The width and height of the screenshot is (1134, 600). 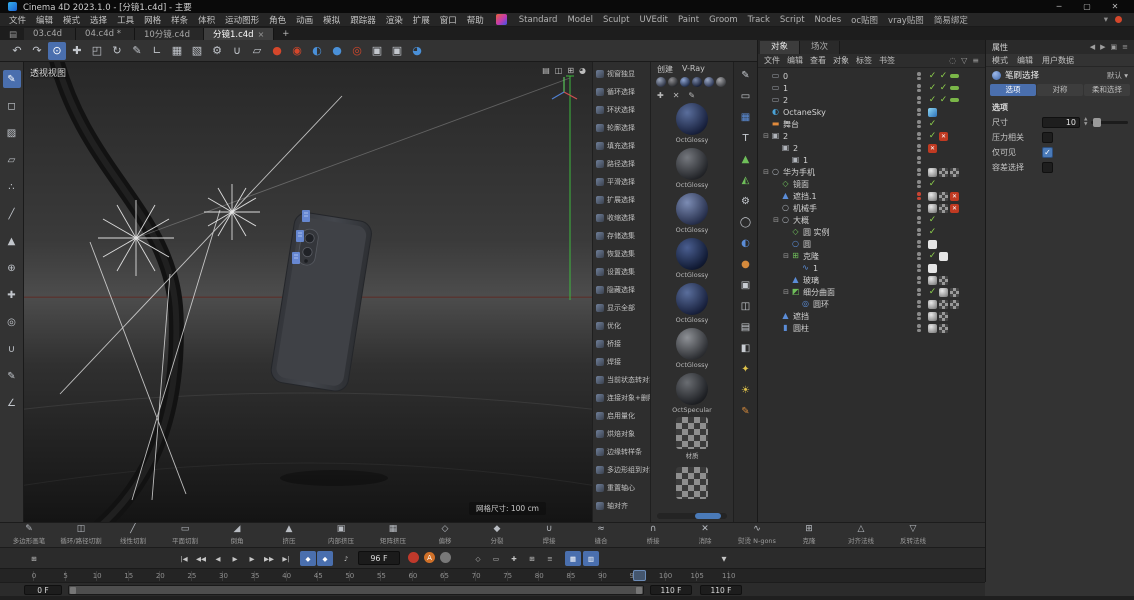 I want to click on create-object-icon: ▭, so click(x=746, y=96).